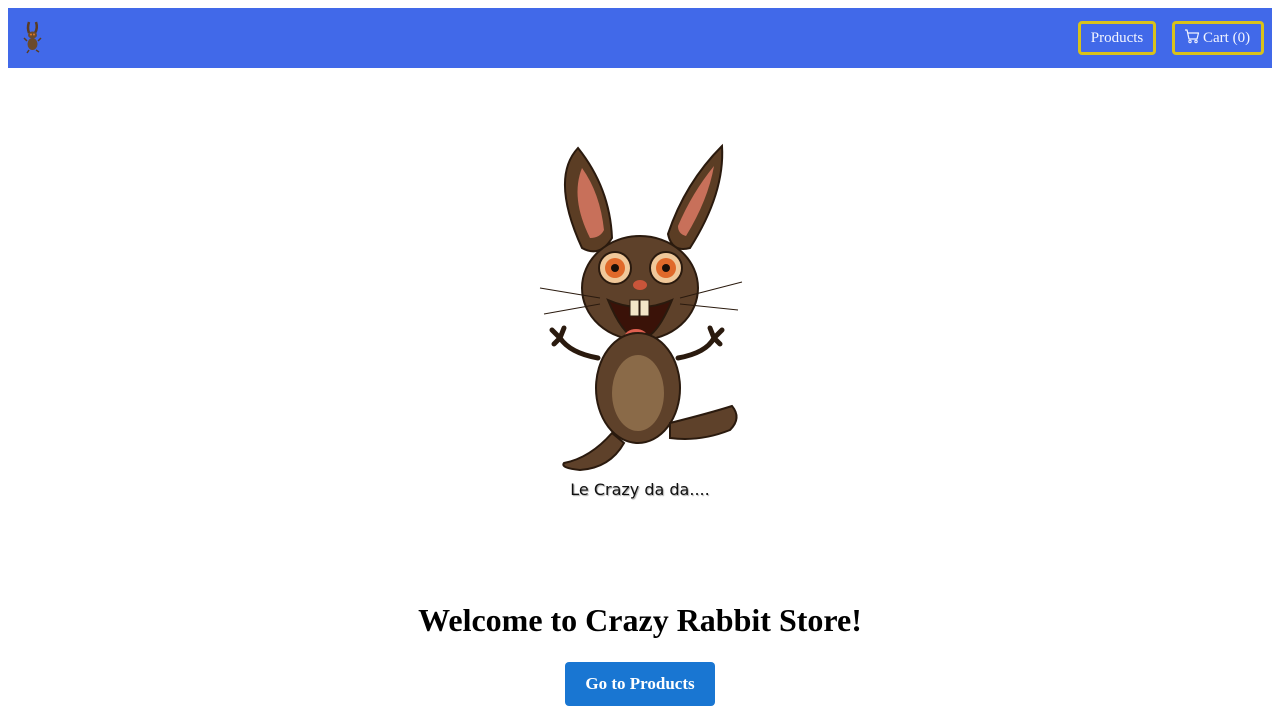 The width and height of the screenshot is (1280, 720). Describe the element at coordinates (640, 38) in the screenshot. I see `top-navigation-bar: Products Cart (0)` at that location.